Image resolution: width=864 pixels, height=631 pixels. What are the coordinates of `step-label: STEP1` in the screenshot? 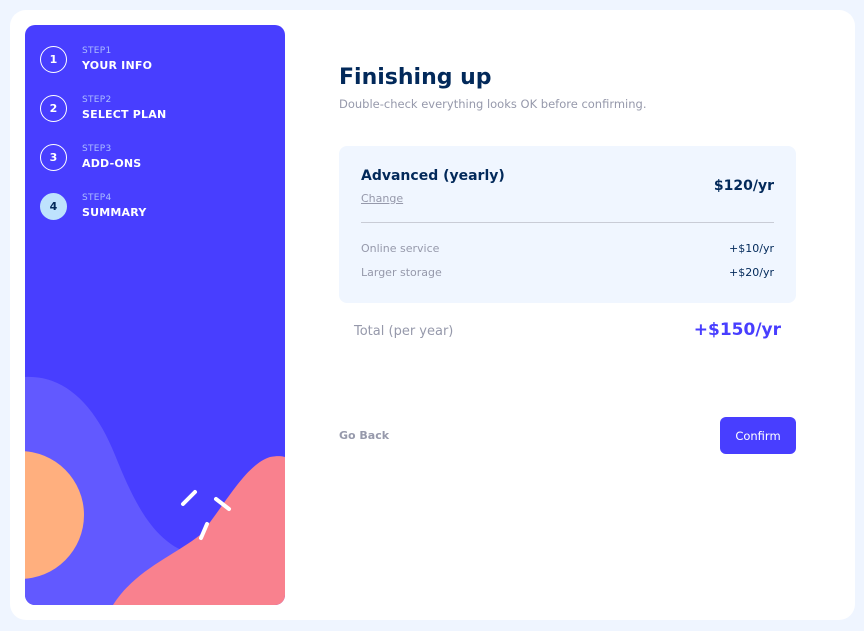 It's located at (97, 51).